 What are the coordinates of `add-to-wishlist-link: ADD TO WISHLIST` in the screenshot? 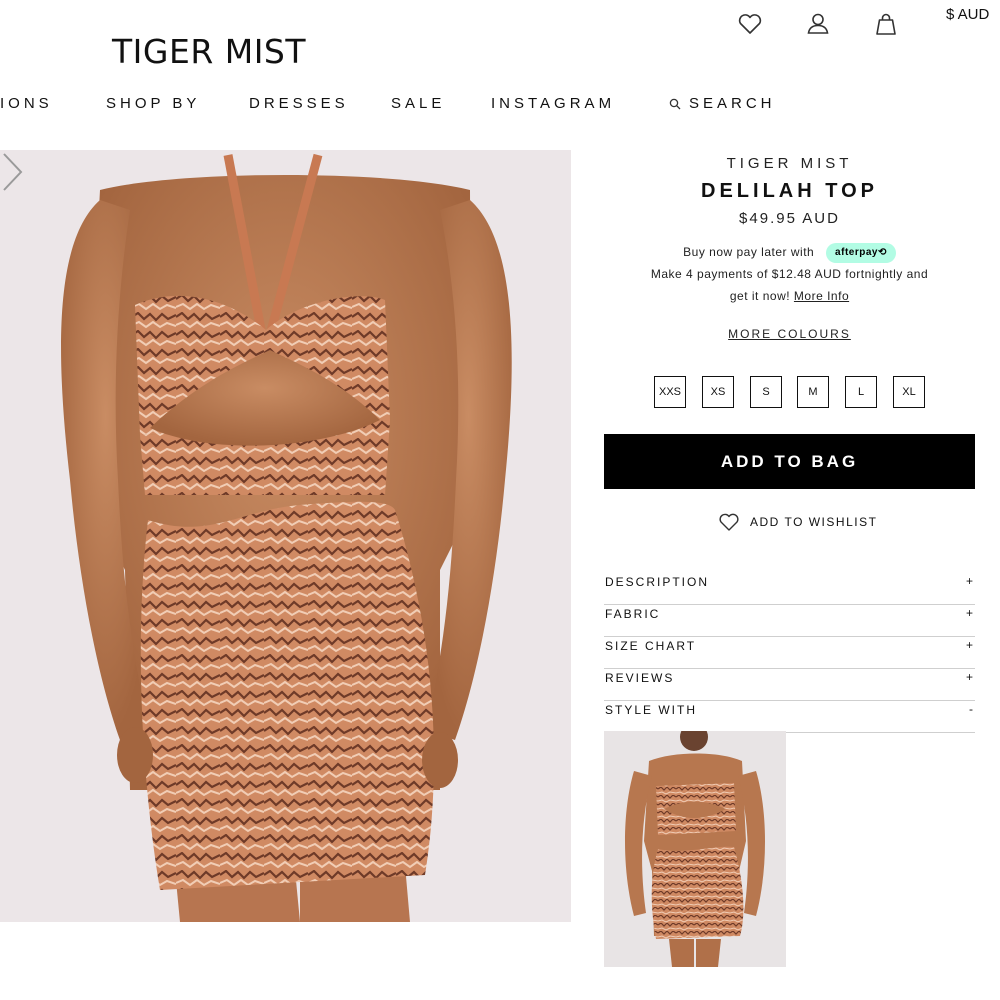 It's located at (797, 522).